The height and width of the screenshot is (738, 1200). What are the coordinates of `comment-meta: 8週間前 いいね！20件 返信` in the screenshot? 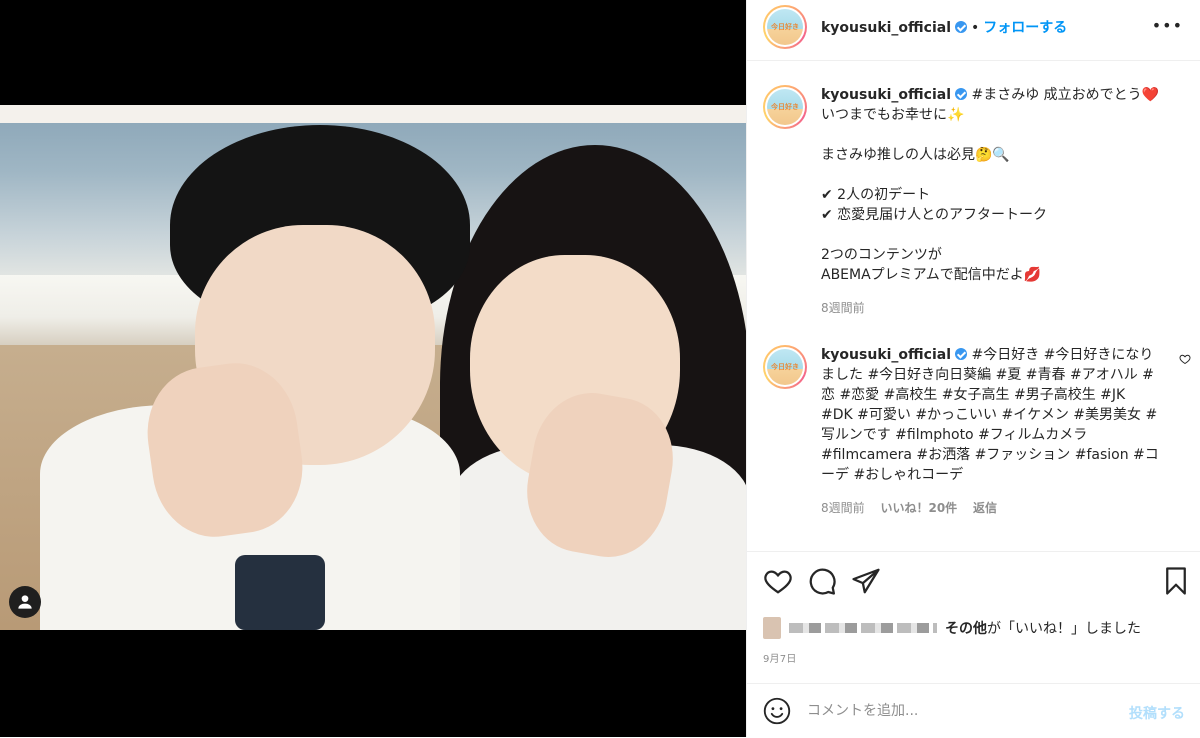 It's located at (991, 508).